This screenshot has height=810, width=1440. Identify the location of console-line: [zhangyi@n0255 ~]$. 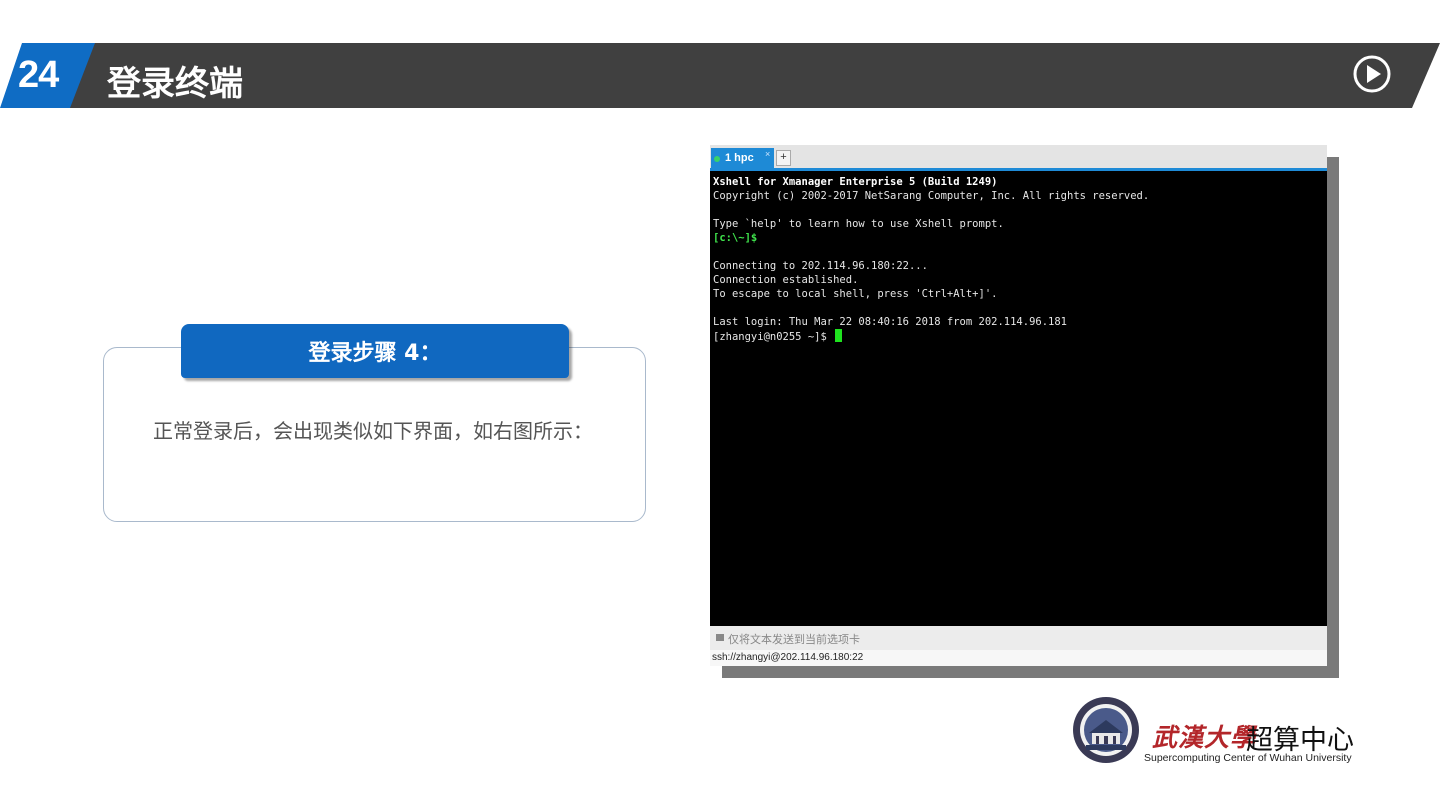
(1018, 336).